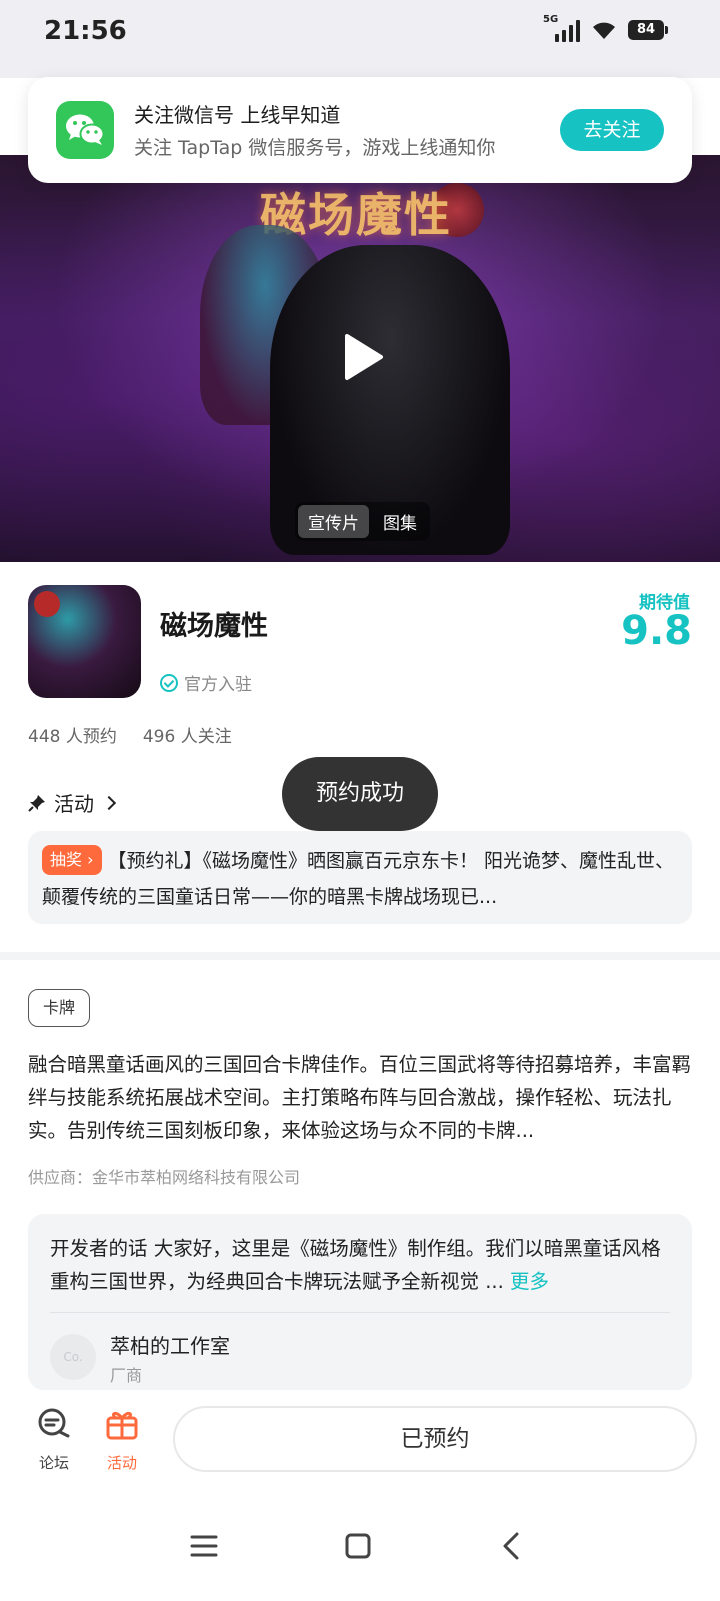  What do you see at coordinates (529, 1281) in the screenshot?
I see `more-link: 更多` at bounding box center [529, 1281].